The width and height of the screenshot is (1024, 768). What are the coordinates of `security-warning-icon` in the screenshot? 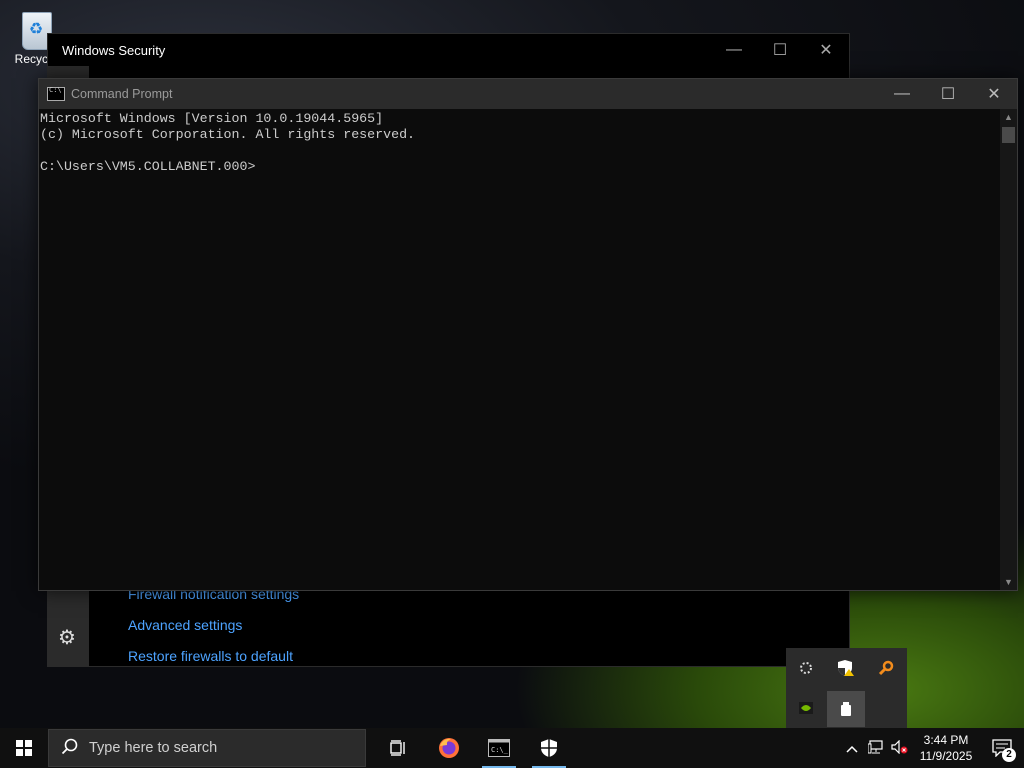 It's located at (846, 668).